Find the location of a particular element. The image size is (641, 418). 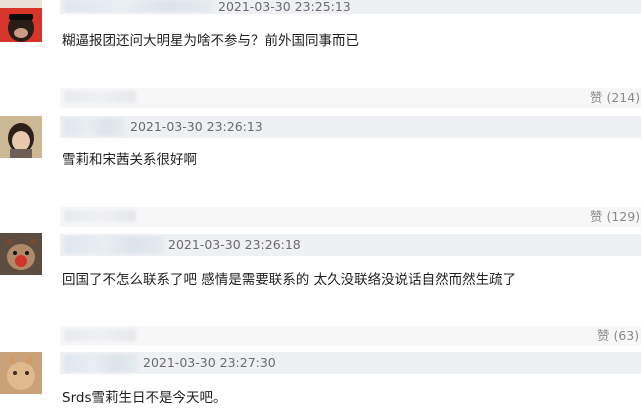

comment-timestamp: 2021-03-30 23:27:30 is located at coordinates (209, 362).